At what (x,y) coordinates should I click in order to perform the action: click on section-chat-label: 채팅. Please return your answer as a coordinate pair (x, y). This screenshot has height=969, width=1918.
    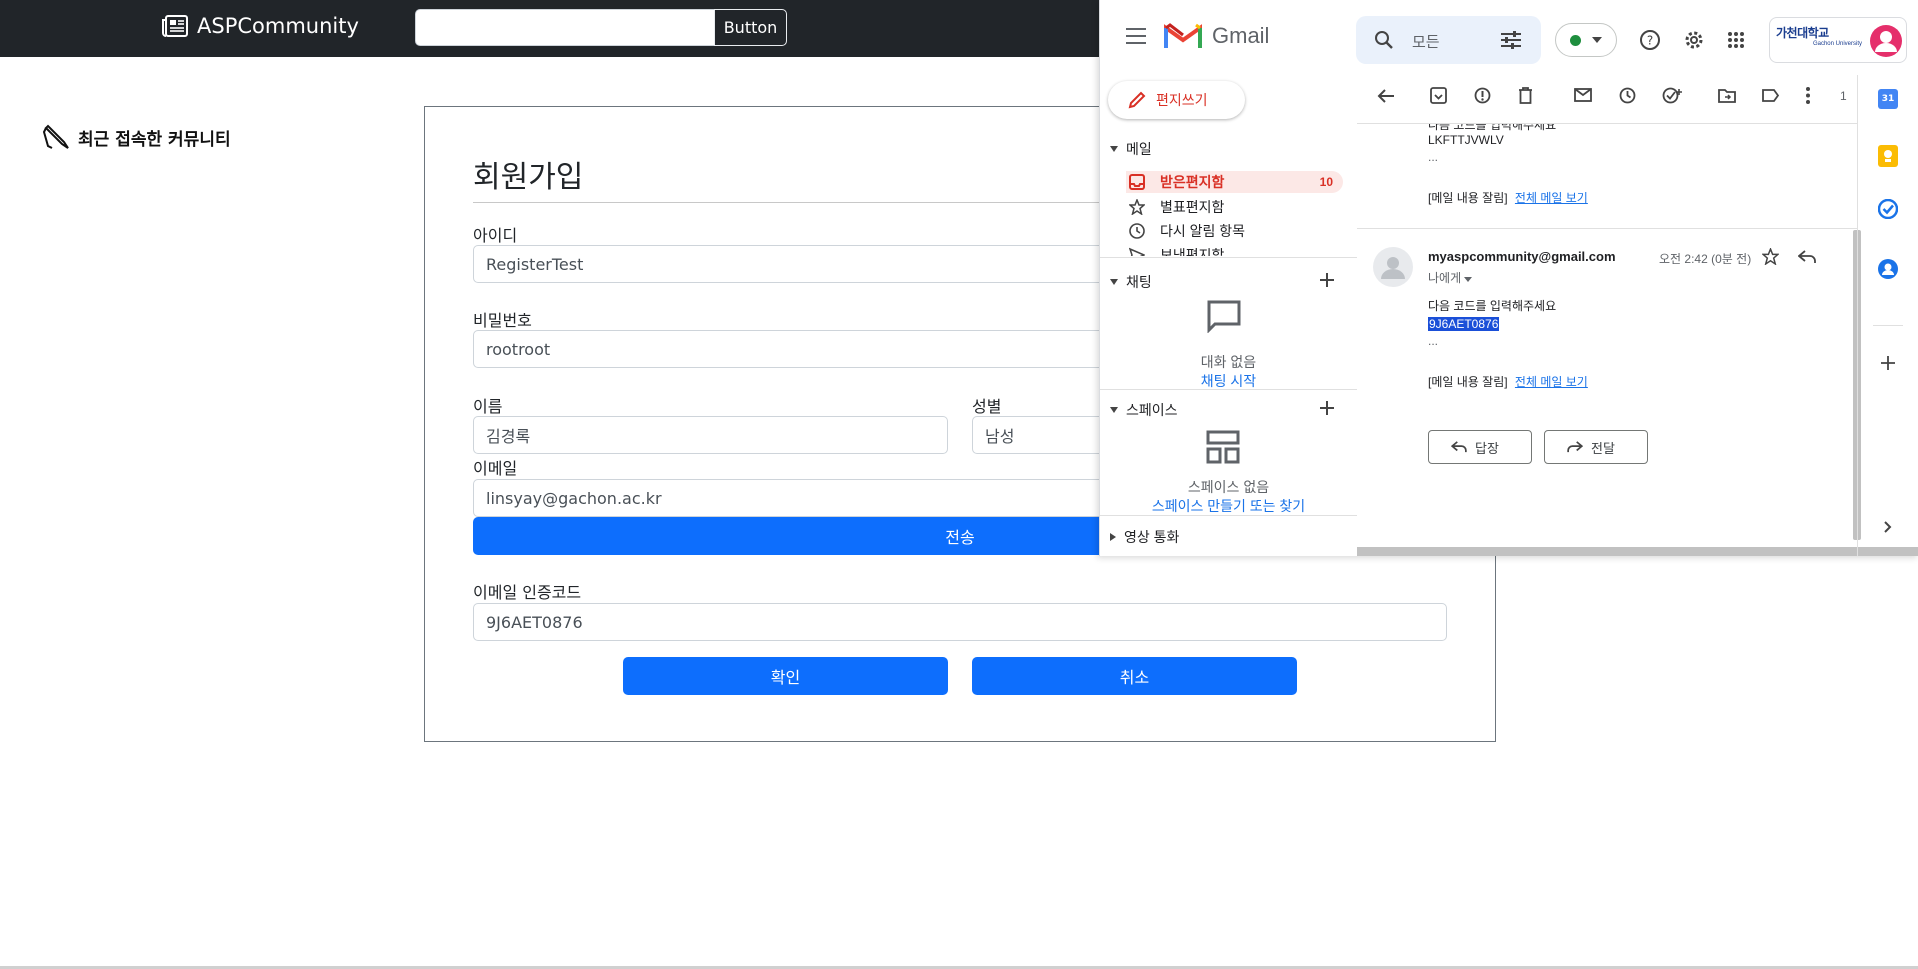
    Looking at the image, I should click on (1139, 282).